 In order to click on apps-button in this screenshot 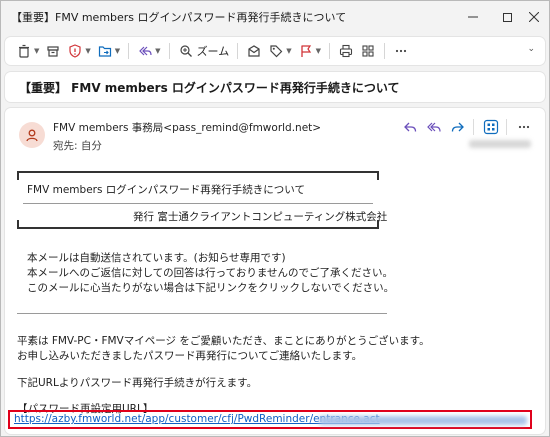, I will do `click(368, 51)`.